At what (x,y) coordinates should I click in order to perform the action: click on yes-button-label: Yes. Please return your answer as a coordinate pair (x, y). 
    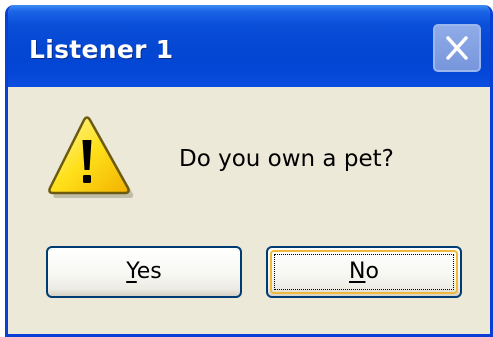
    Looking at the image, I should click on (144, 271).